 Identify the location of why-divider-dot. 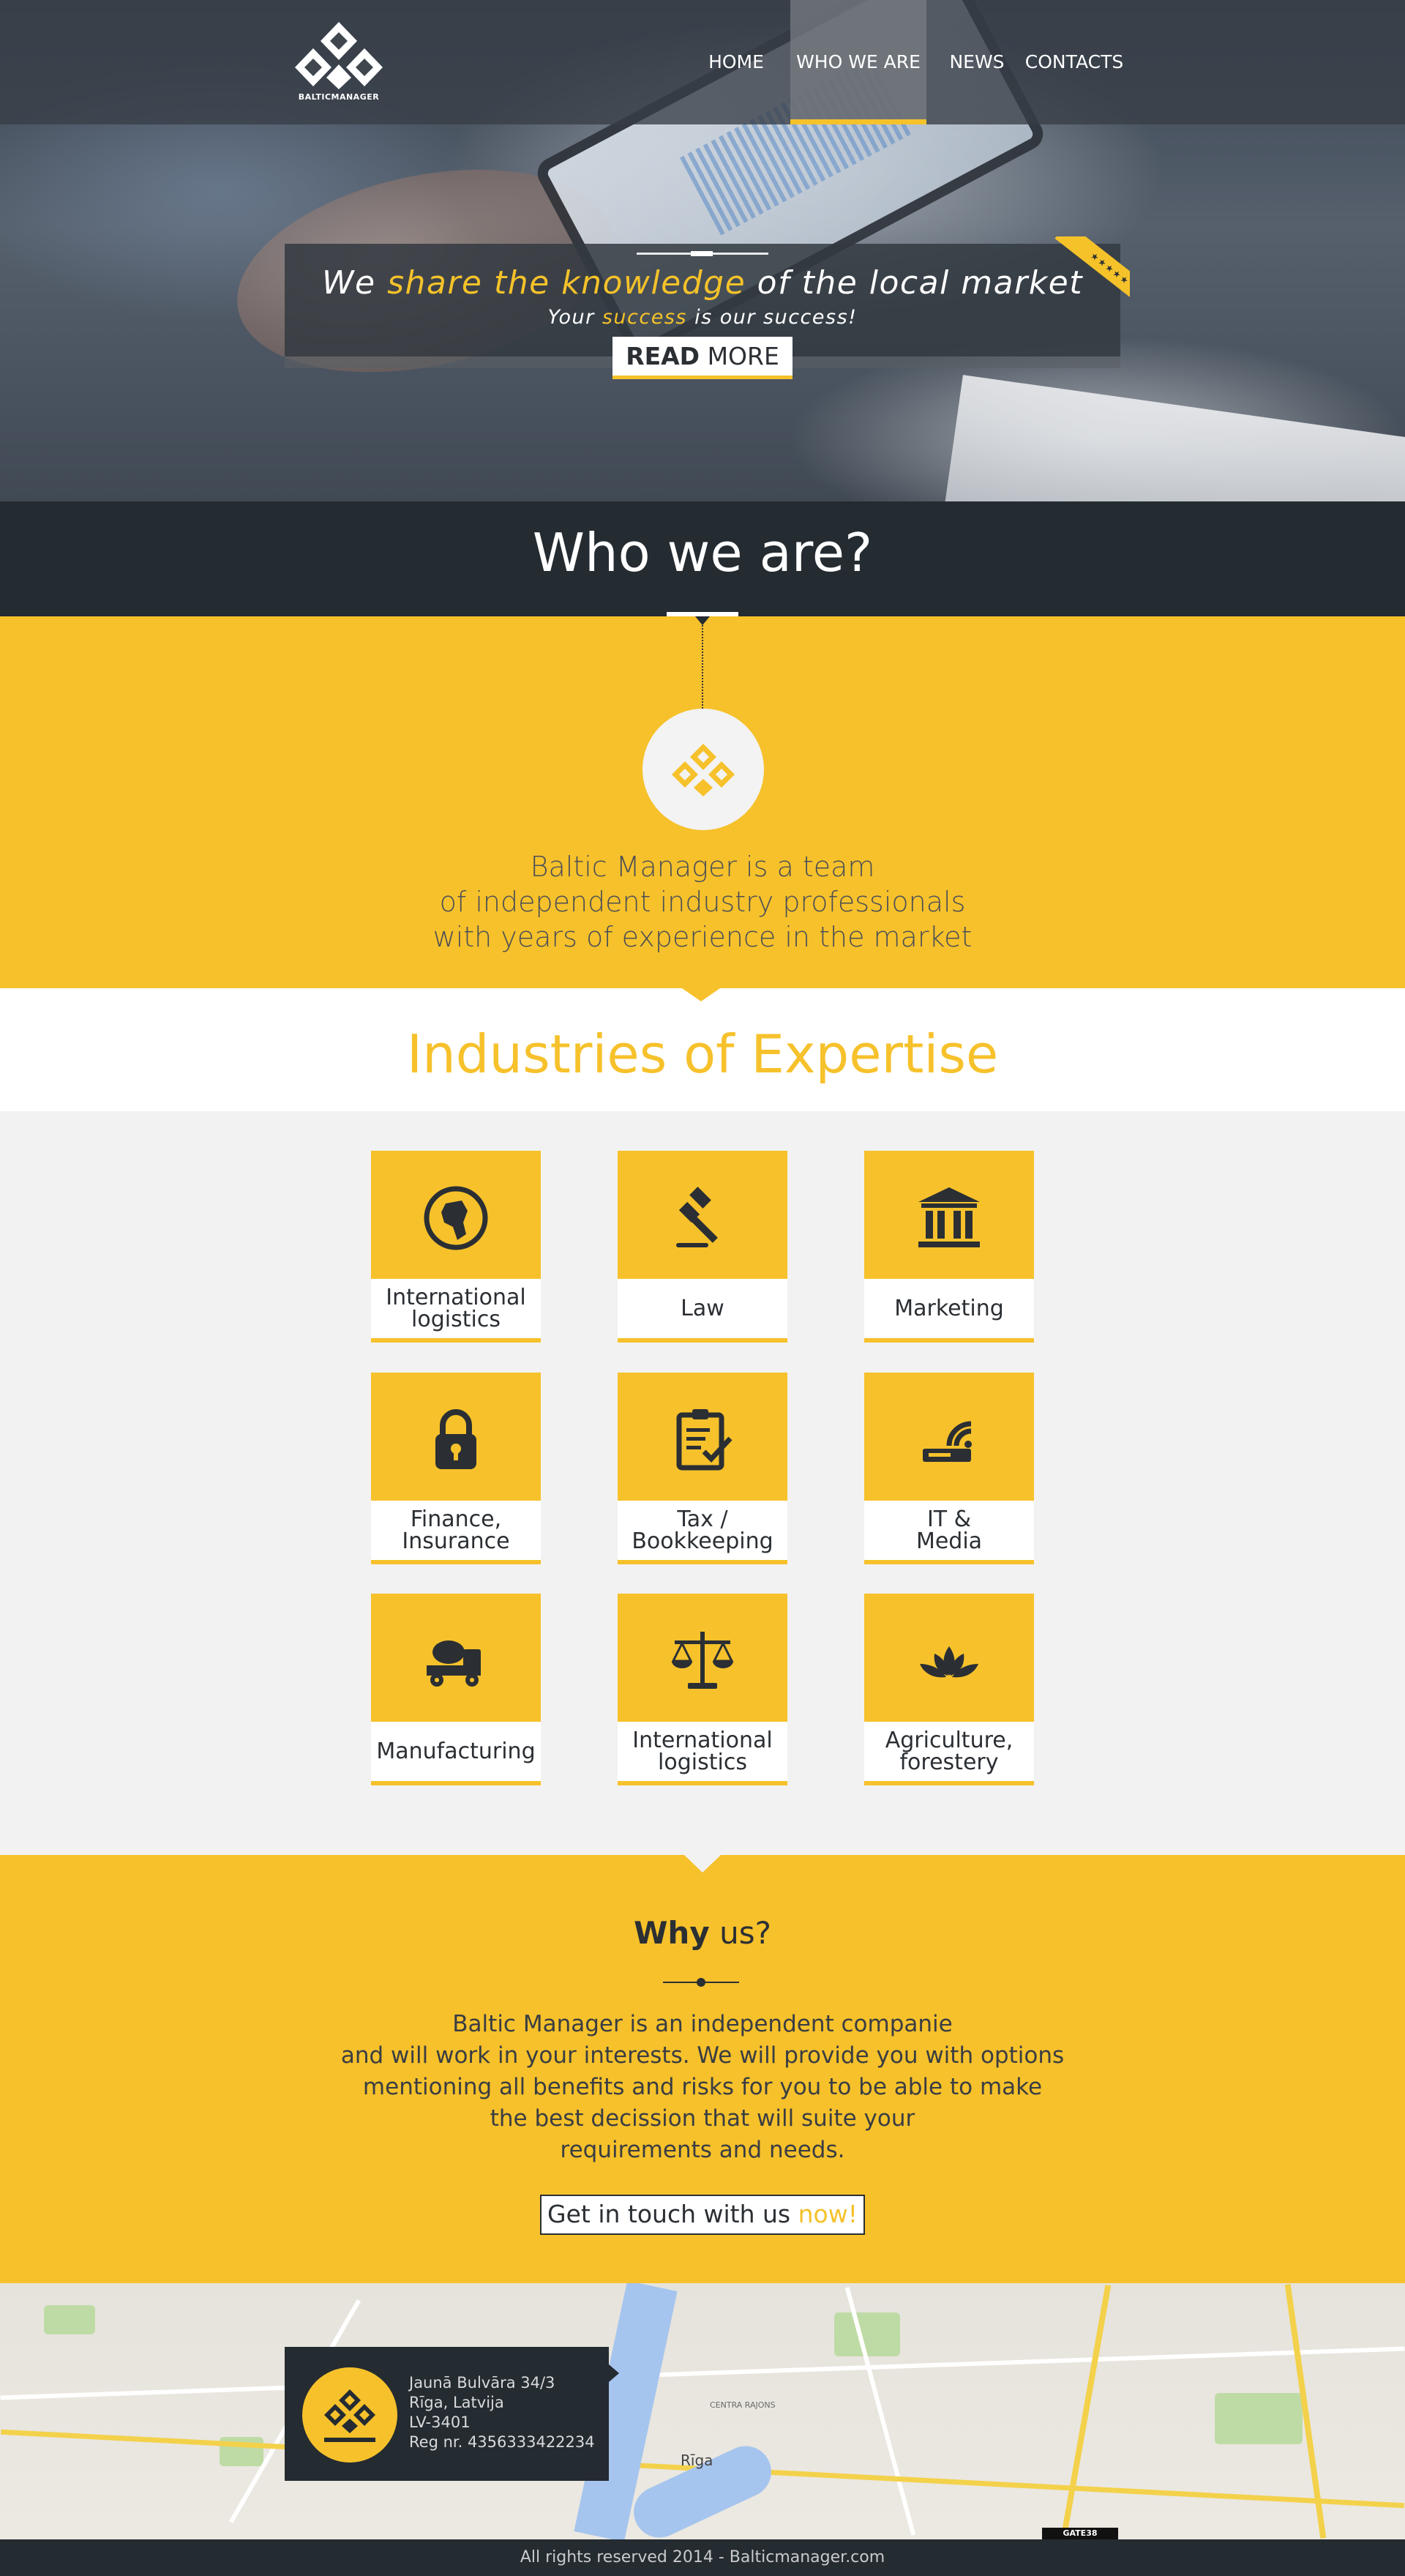
(701, 1982).